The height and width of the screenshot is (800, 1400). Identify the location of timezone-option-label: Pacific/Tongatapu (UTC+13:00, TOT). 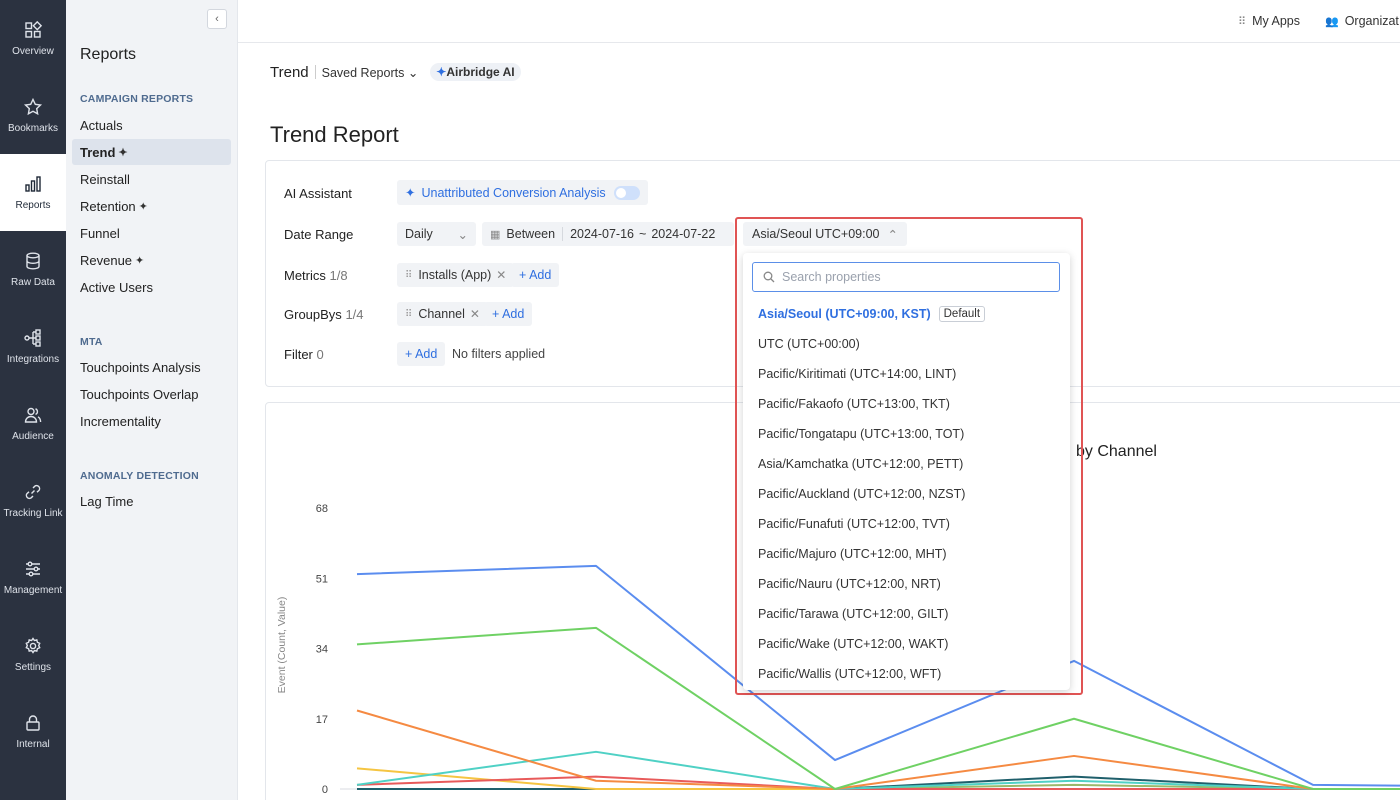
(861, 434).